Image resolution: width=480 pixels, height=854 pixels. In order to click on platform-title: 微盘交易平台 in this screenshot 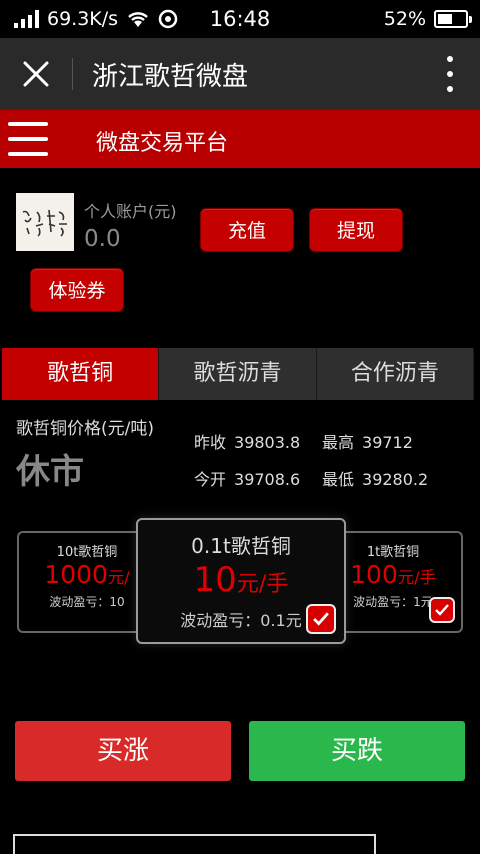, I will do `click(162, 143)`.